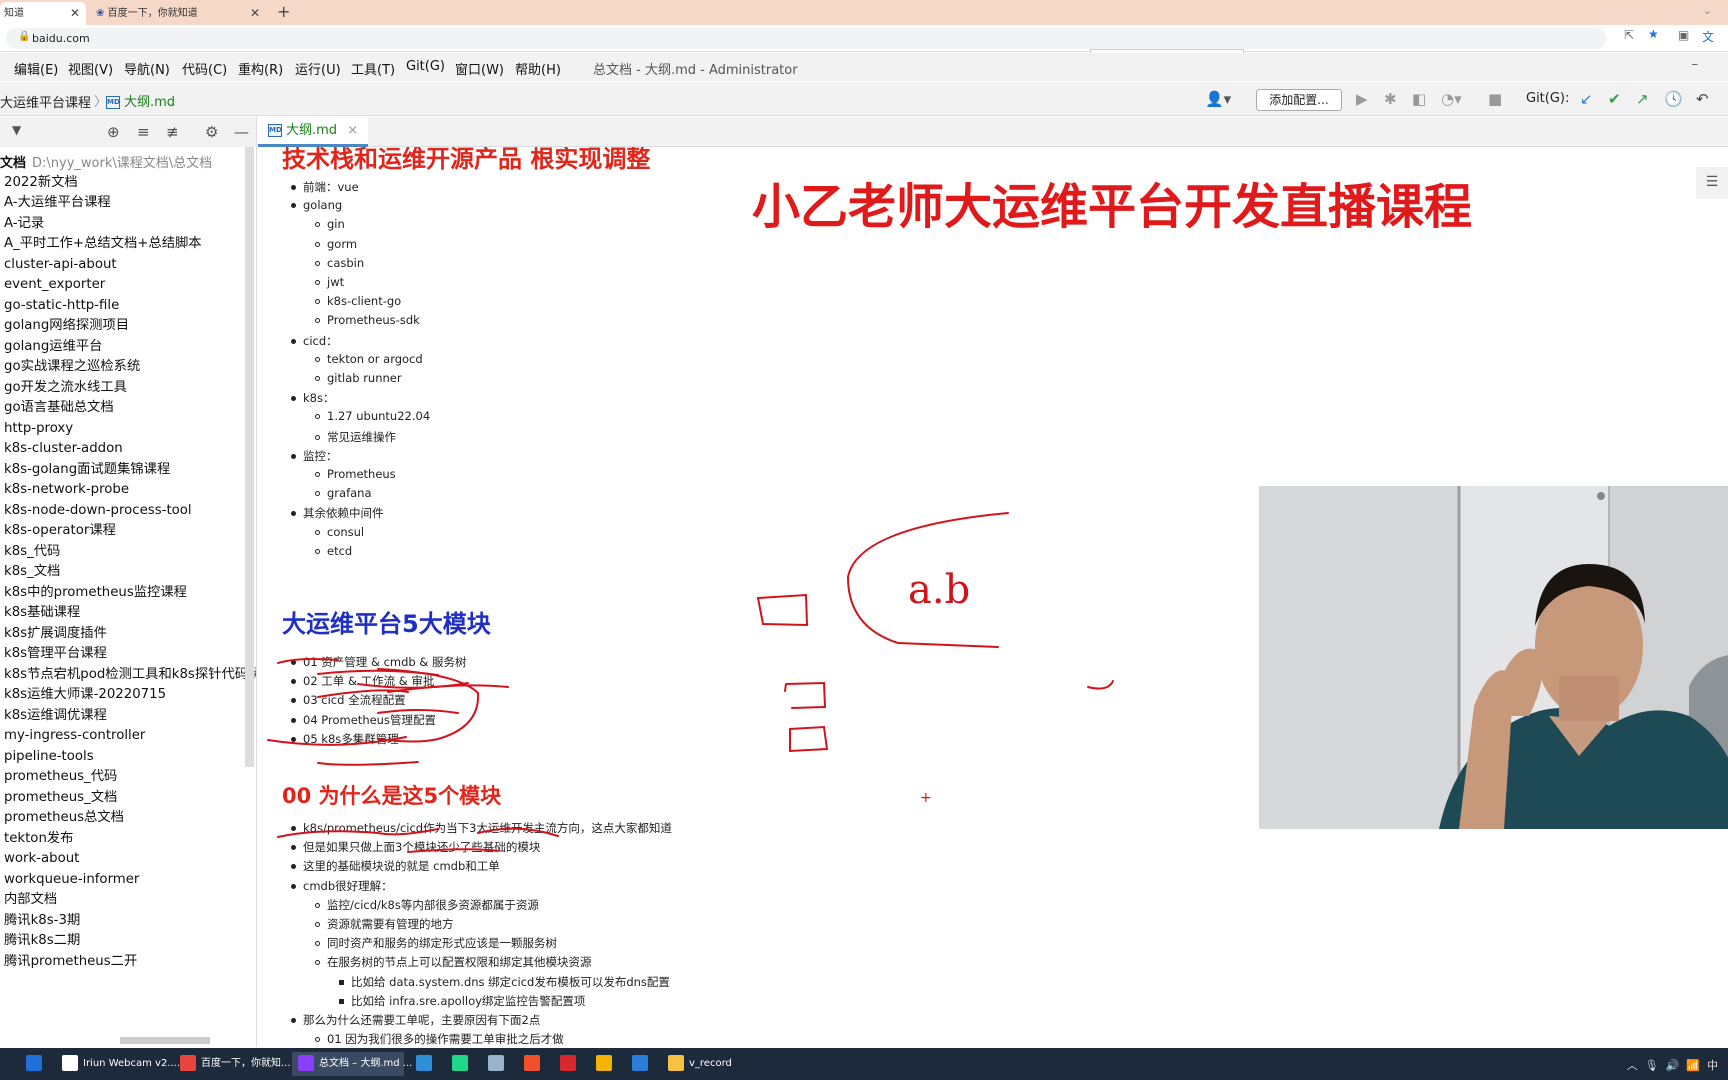  What do you see at coordinates (479, 68) in the screenshot?
I see `menu-window: 窗口(W)` at bounding box center [479, 68].